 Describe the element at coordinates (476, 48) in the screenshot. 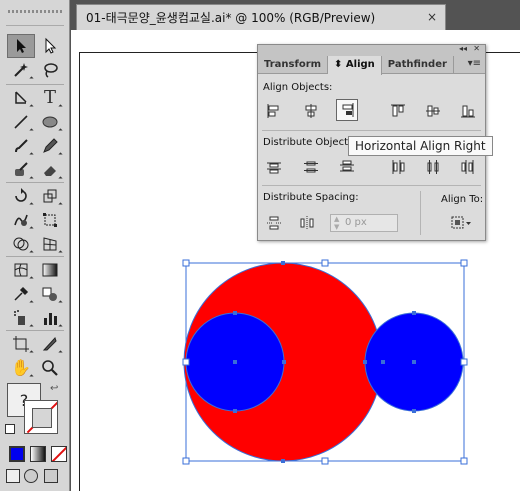

I see `close-panel-icon: ✕` at that location.